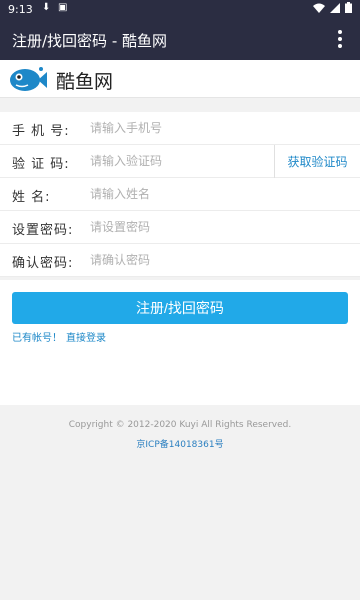  I want to click on login-line: 已有帐号！ 直接登录, so click(59, 336).